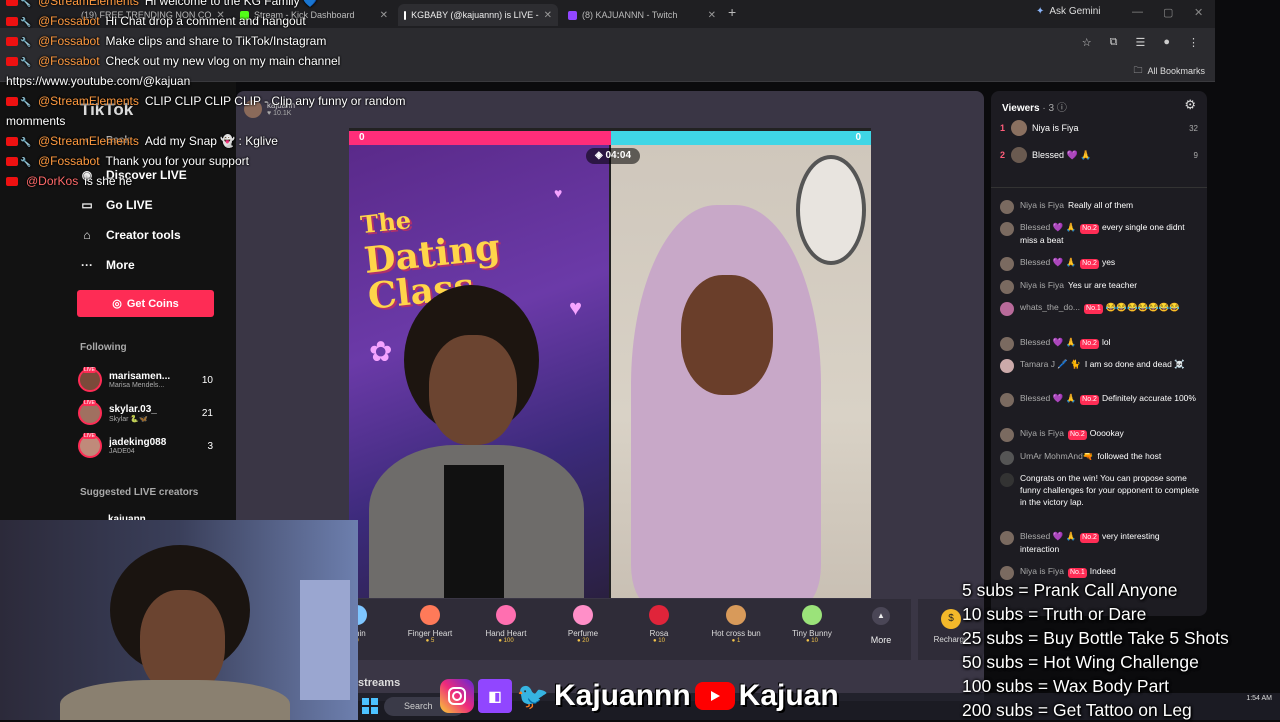  Describe the element at coordinates (1099, 187) in the screenshot. I see `panel-divider` at that location.